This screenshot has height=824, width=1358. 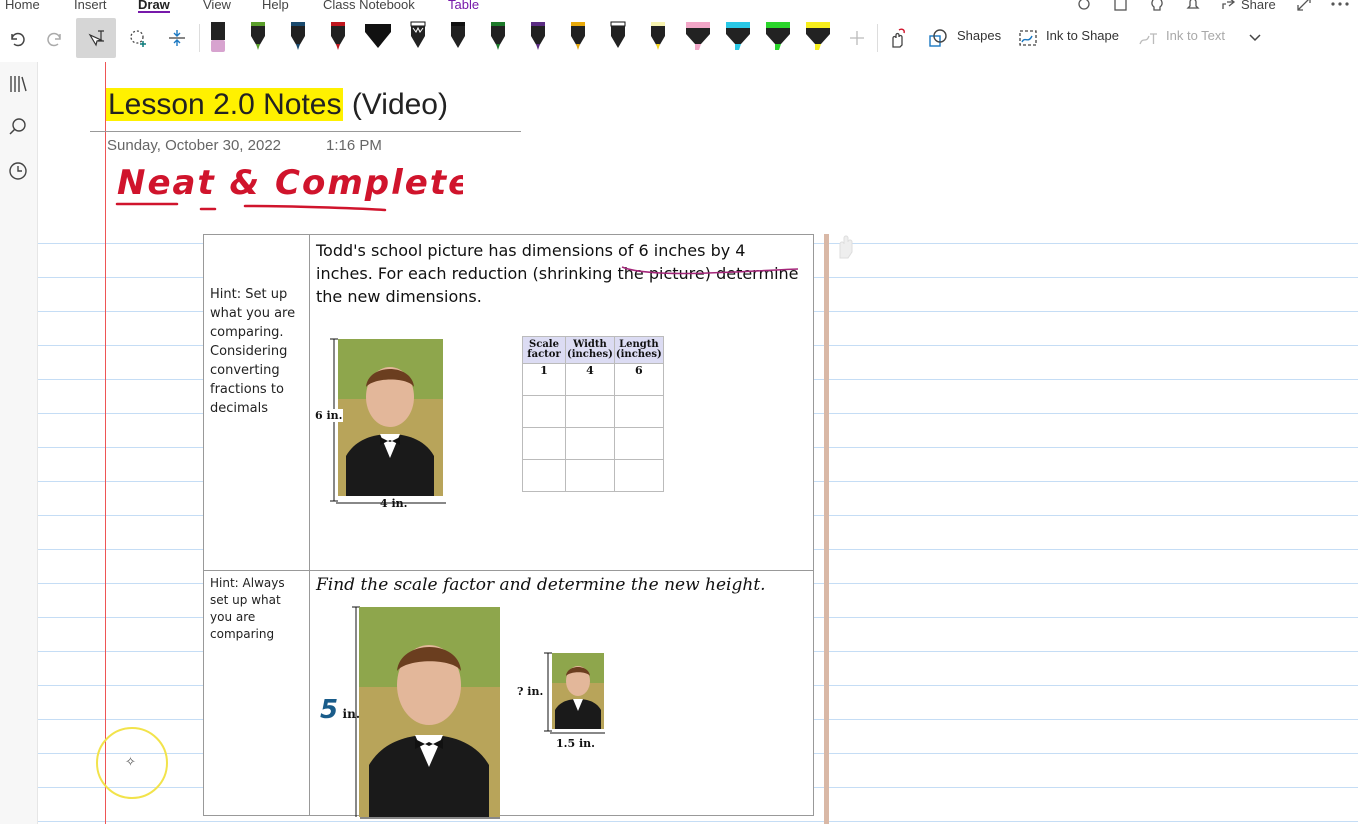 What do you see at coordinates (90, 6) in the screenshot?
I see `tab-insert: Insert` at bounding box center [90, 6].